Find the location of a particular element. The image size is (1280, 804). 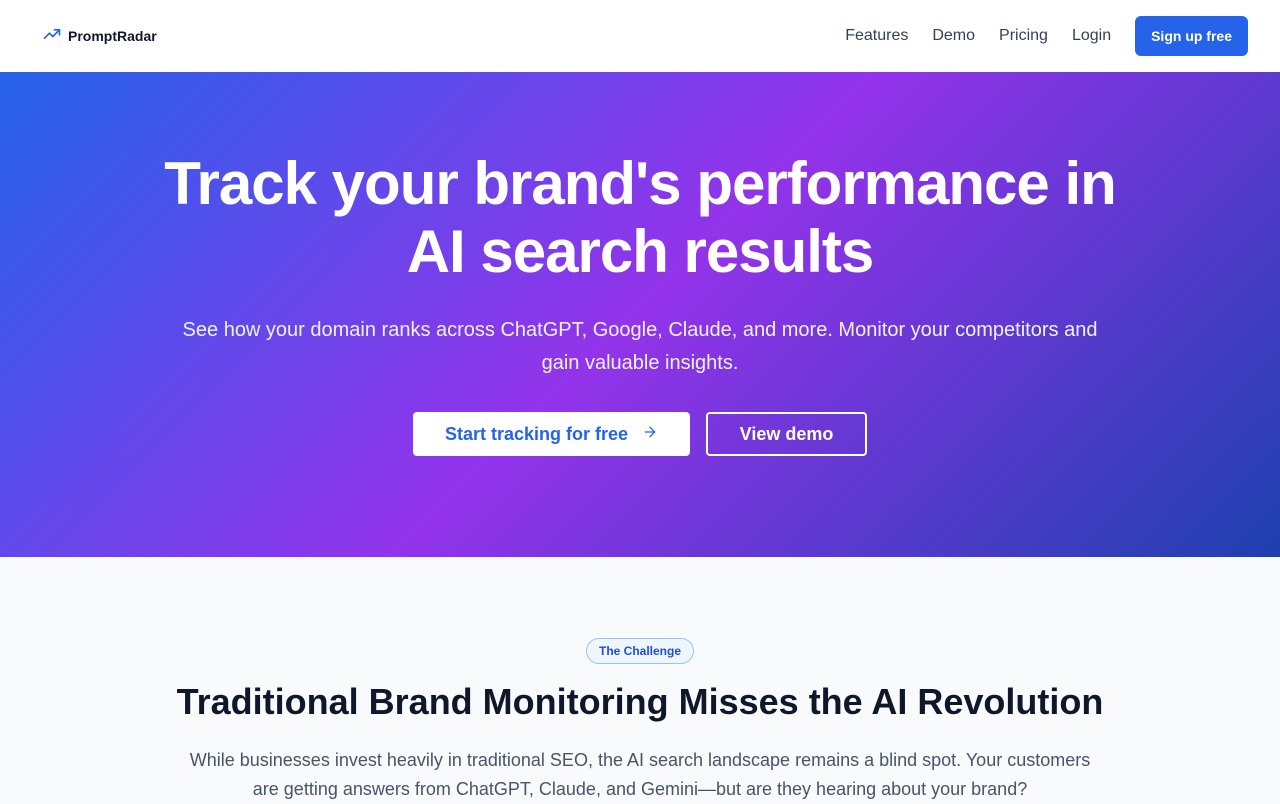

nav-link-pricing: Pricing is located at coordinates (1023, 36).